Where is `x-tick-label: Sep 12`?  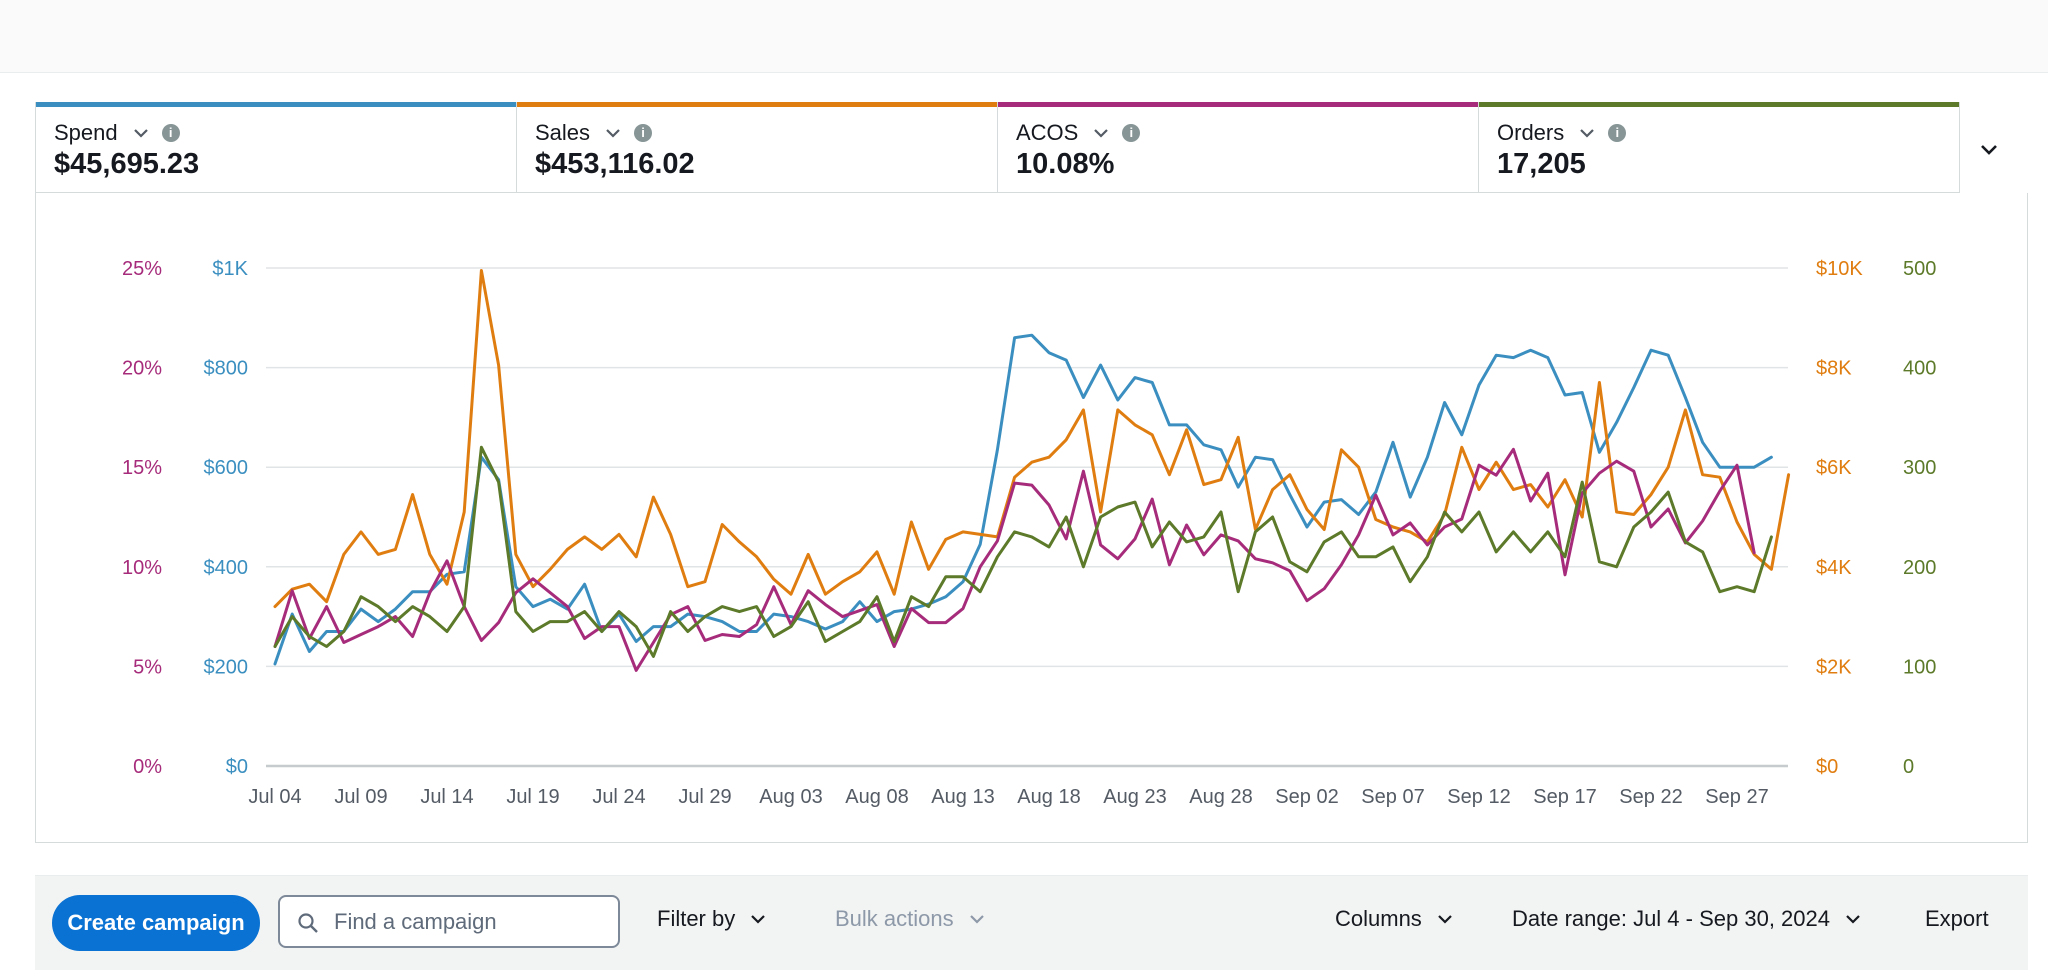 x-tick-label: Sep 12 is located at coordinates (1478, 797).